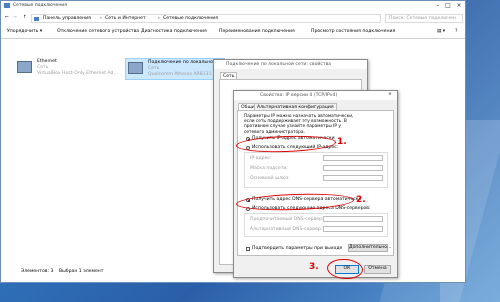  Describe the element at coordinates (81, 271) in the screenshot. I see `selected-count: Выбран 1 элемент` at that location.